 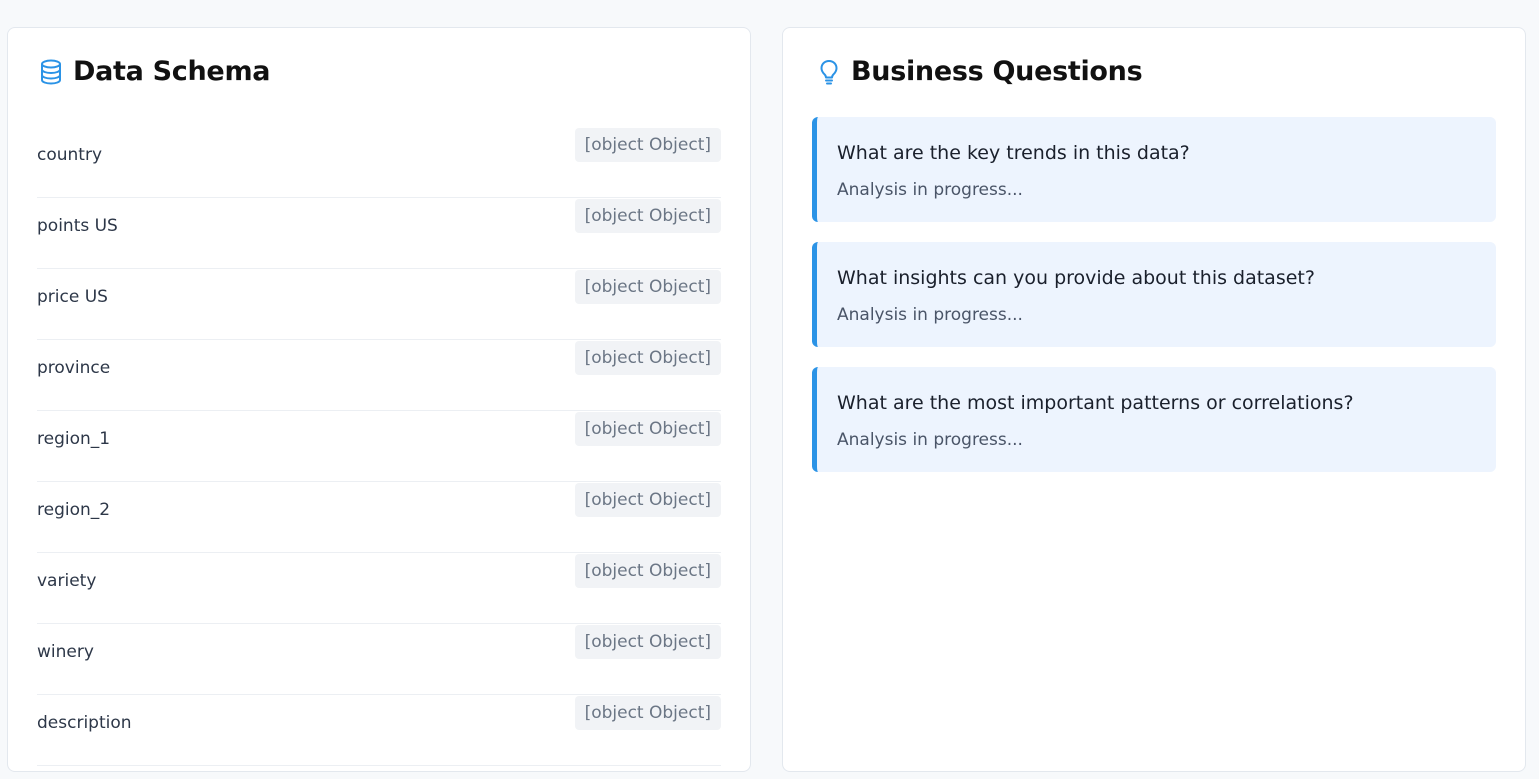 What do you see at coordinates (67, 581) in the screenshot?
I see `field-name: variety` at bounding box center [67, 581].